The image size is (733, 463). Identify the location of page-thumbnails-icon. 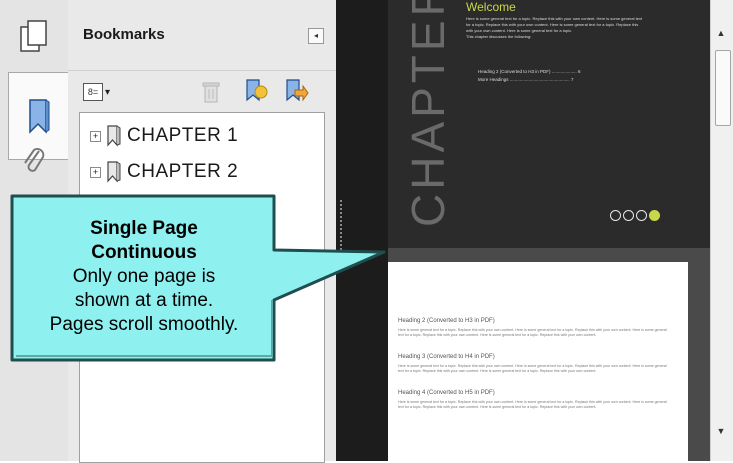
(33, 36).